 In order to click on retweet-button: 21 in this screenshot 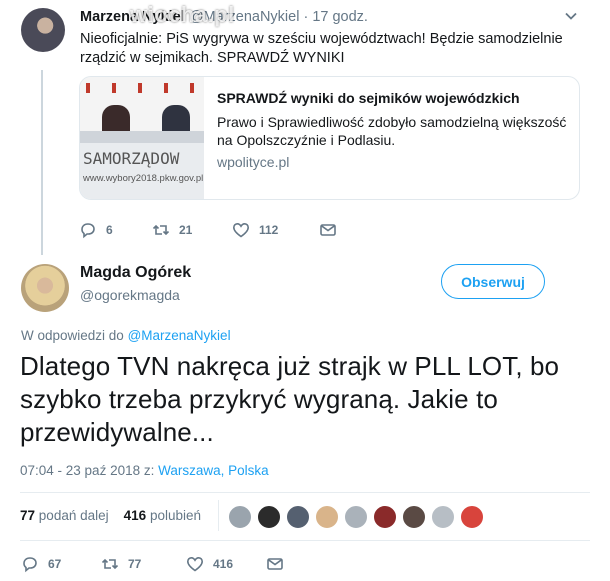, I will do `click(192, 230)`.